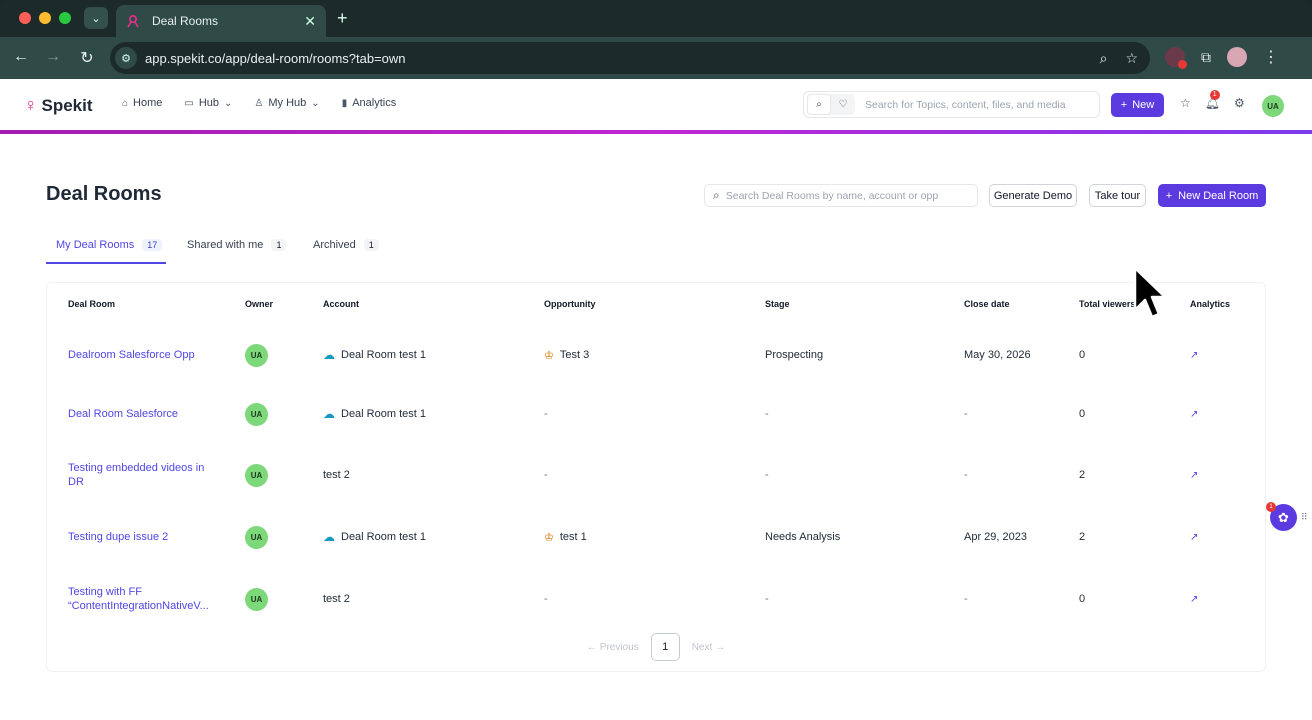  I want to click on column-header: Total viewers, so click(1107, 304).